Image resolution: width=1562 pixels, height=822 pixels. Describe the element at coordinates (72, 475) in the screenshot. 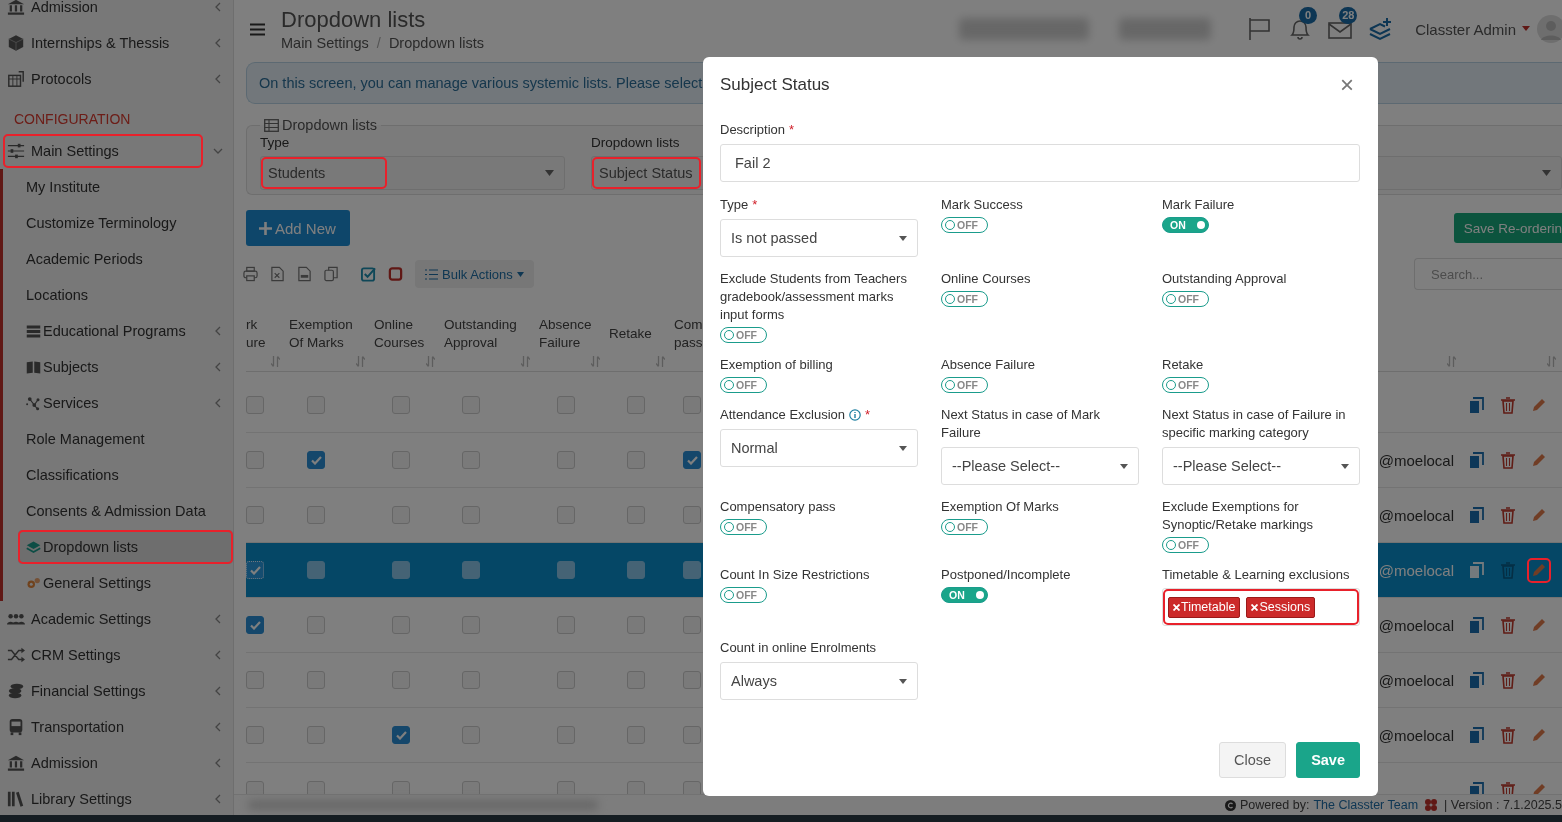

I see `sidebar-subitem-label: Classifications` at that location.